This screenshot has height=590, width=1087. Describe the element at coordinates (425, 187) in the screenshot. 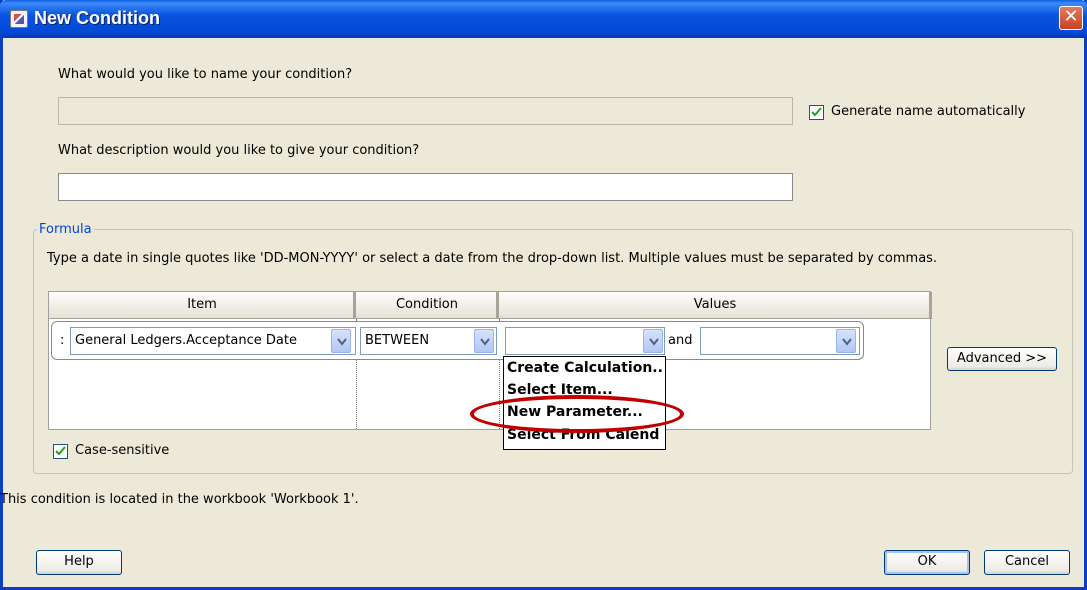

I see `description-field` at that location.